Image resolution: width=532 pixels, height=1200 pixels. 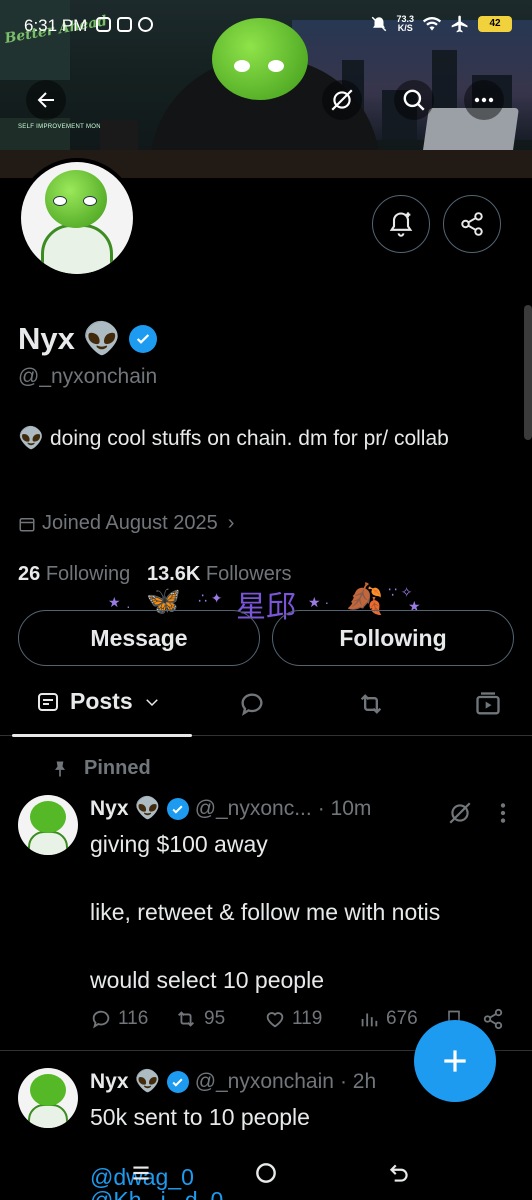 I want to click on banner-book-text: SELF IMPROVEMENT MONEY, so click(x=64, y=127).